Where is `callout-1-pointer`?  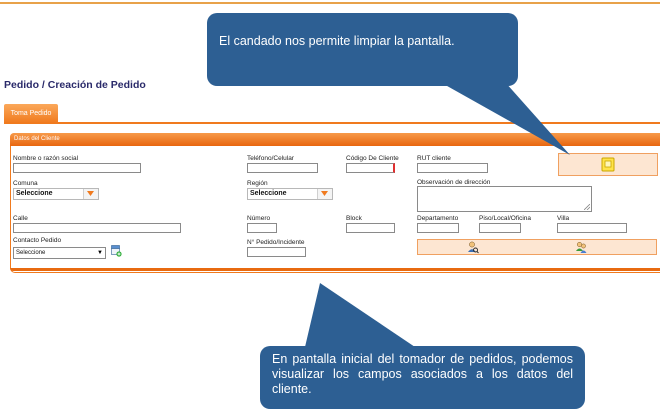
callout-1-pointer is located at coordinates (505, 118).